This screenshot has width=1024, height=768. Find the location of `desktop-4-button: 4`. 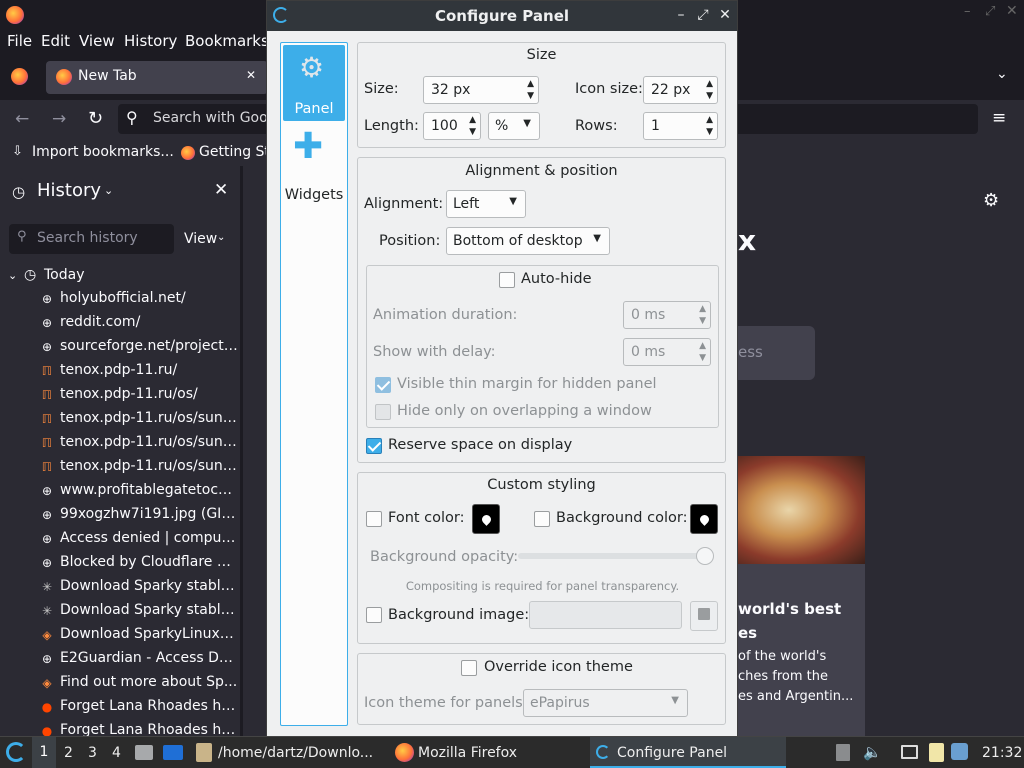

desktop-4-button: 4 is located at coordinates (116, 753).